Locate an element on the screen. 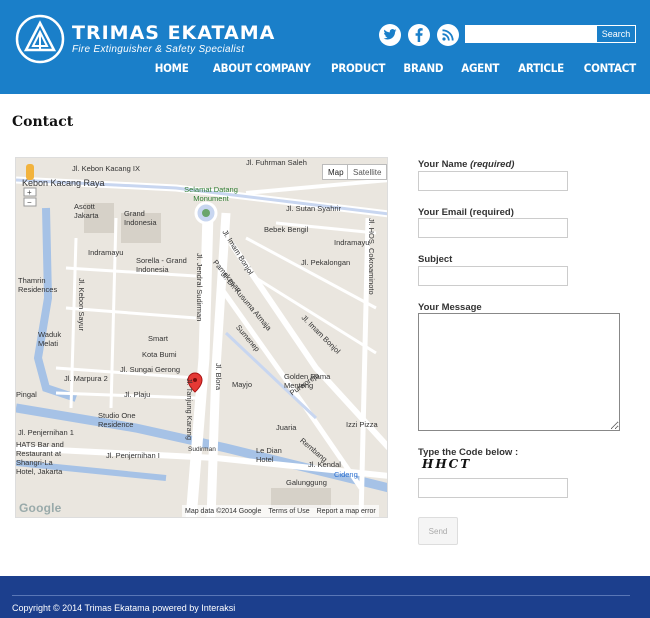 This screenshot has height=618, width=650. message-field is located at coordinates (519, 372).